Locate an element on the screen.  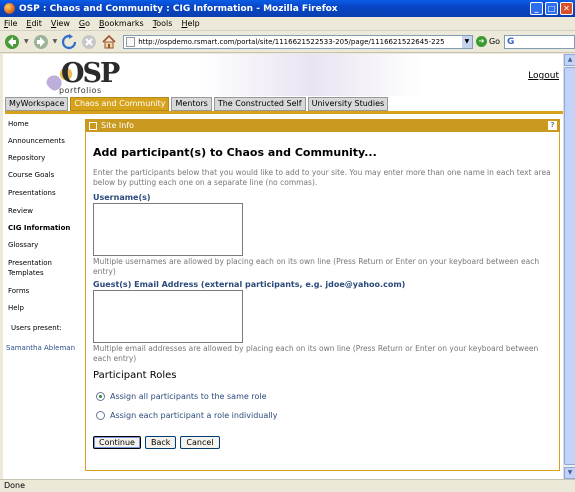
home-icon is located at coordinates (109, 42).